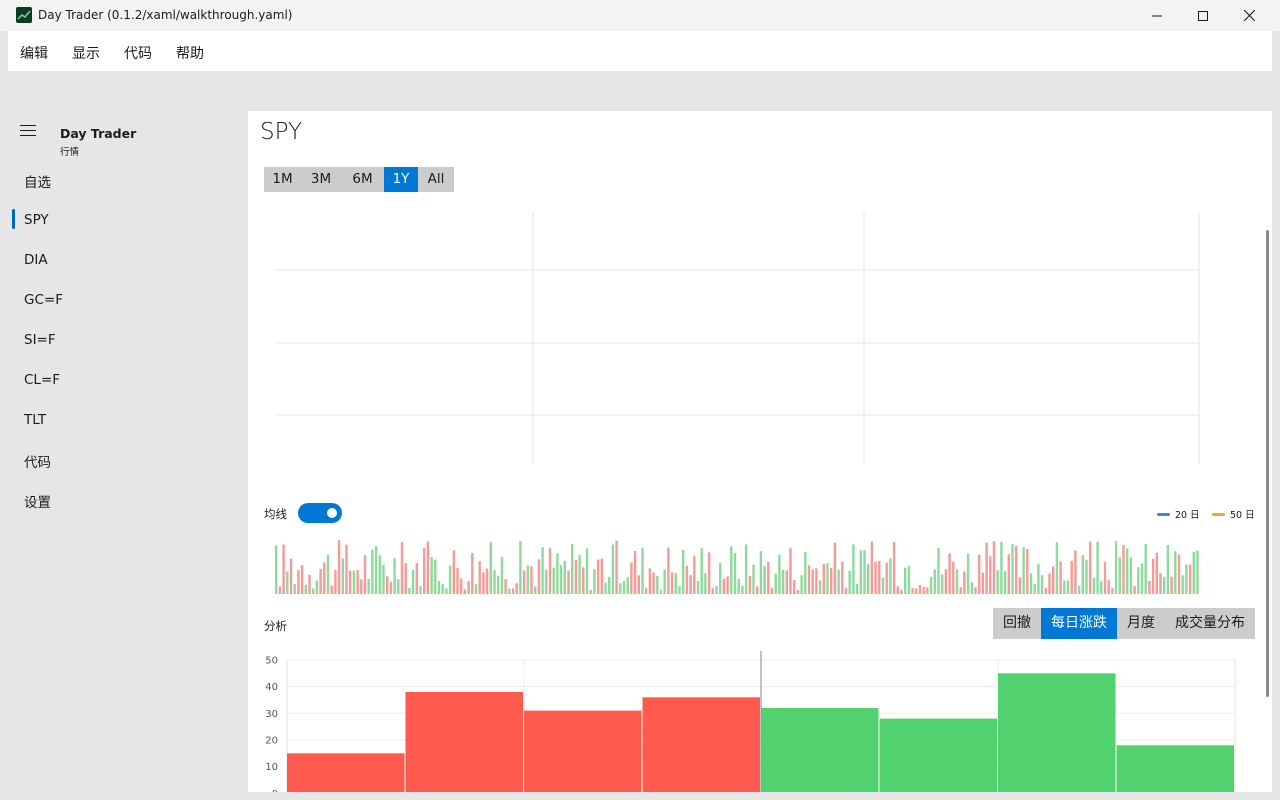  I want to click on menu-view: 显示, so click(86, 53).